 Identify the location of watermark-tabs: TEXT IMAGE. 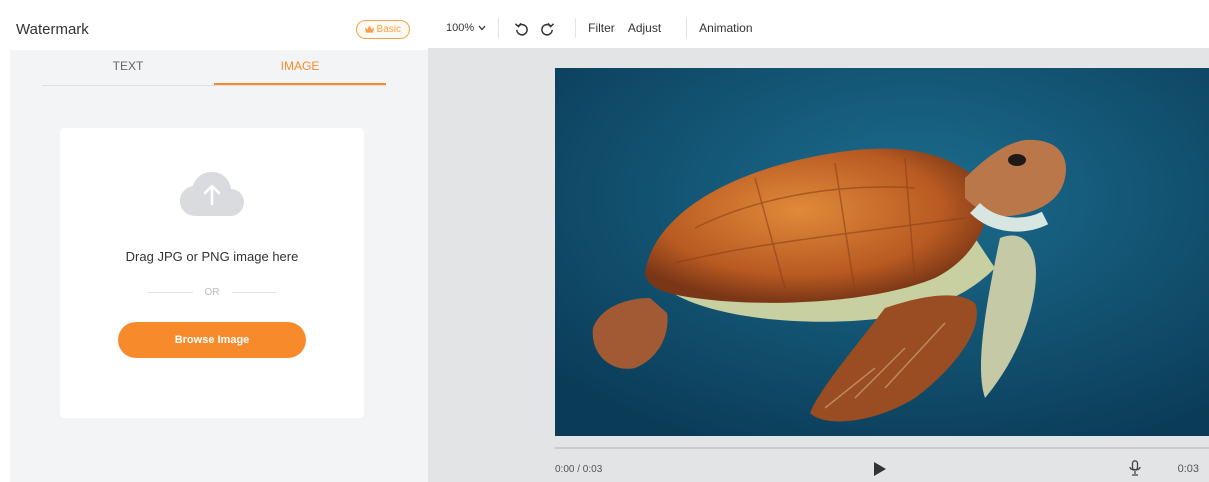
(214, 68).